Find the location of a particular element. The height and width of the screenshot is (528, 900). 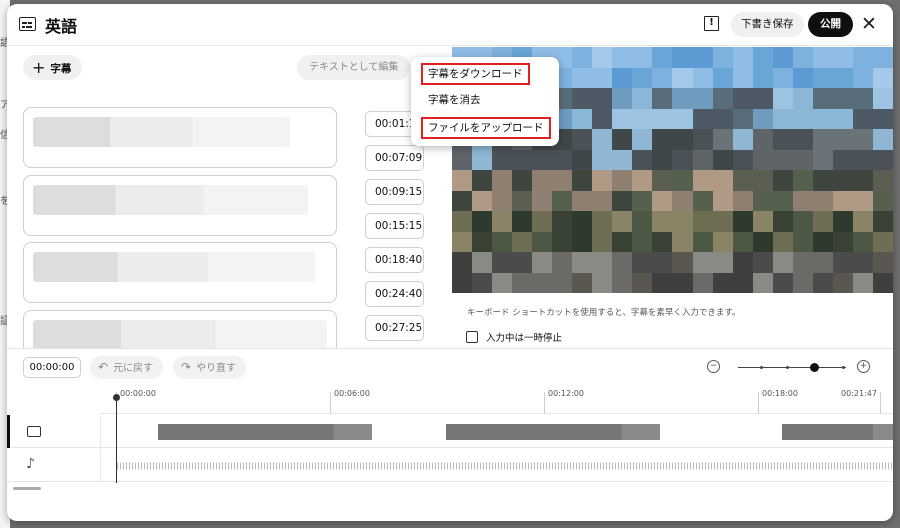

timecode-input: 00:00:00 is located at coordinates (52, 367).